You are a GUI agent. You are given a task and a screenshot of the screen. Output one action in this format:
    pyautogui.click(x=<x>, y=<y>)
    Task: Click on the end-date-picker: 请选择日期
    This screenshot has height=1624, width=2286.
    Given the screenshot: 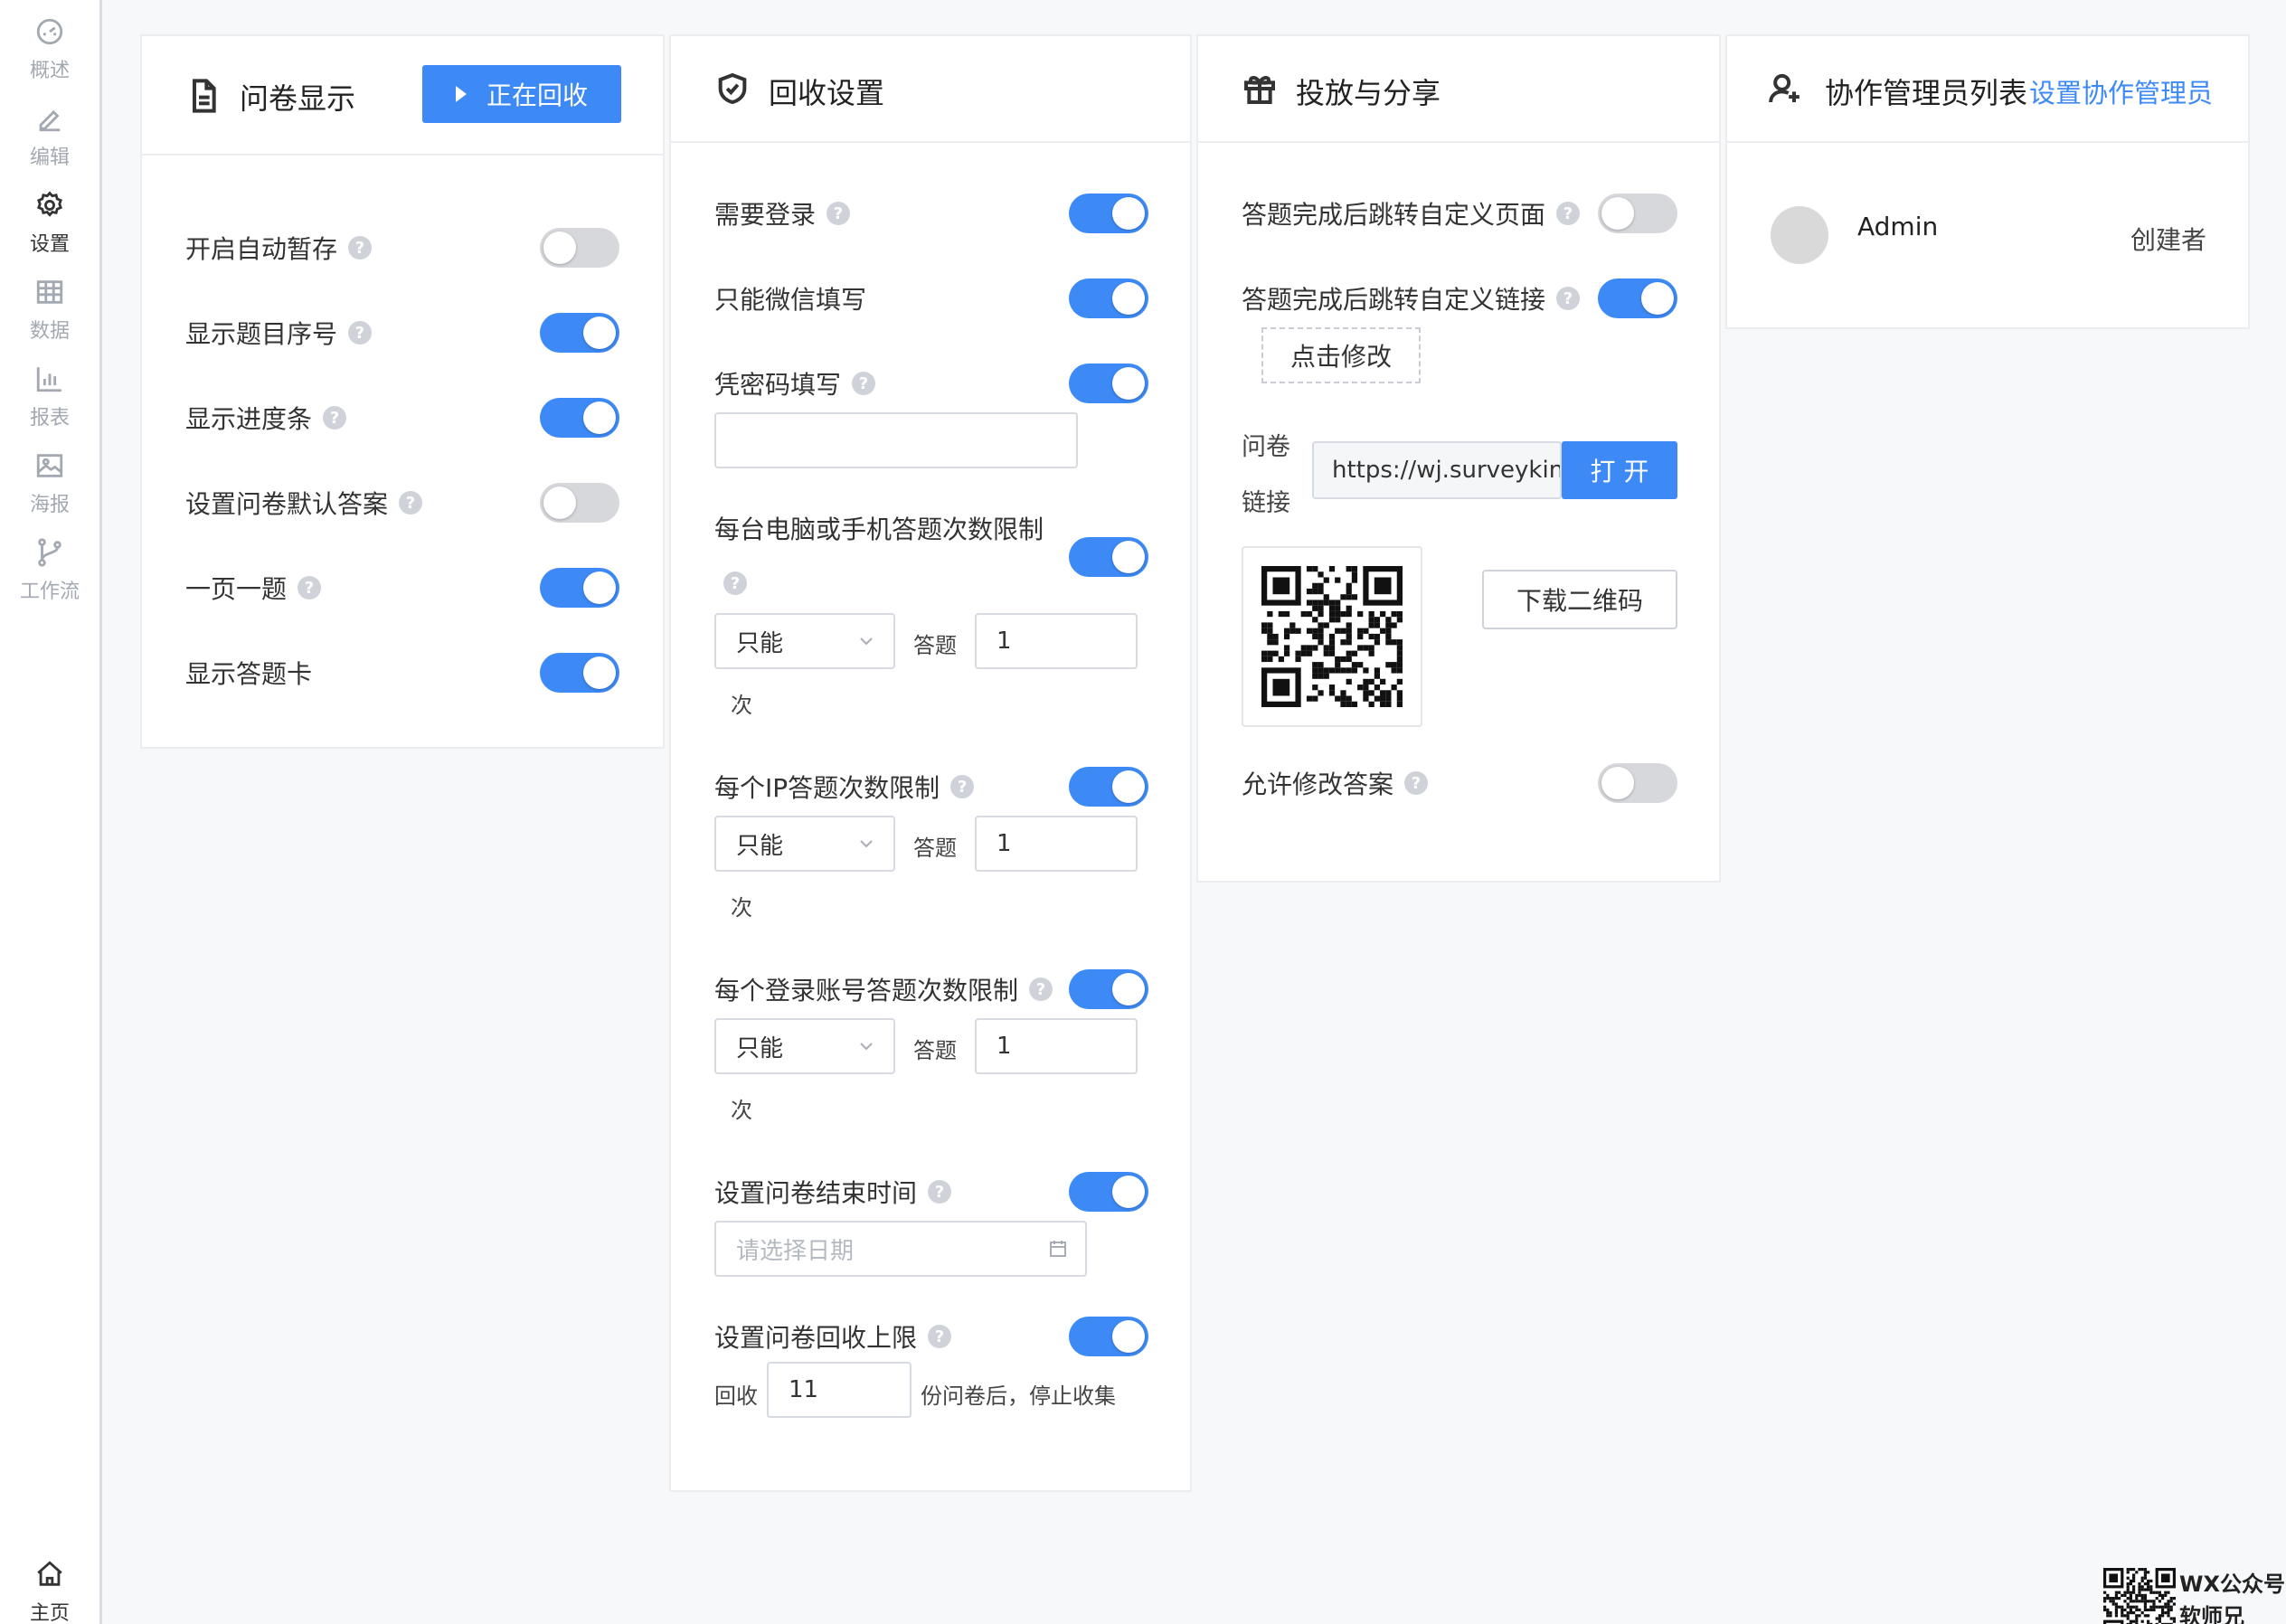 What is the action you would take?
    pyautogui.click(x=900, y=1249)
    